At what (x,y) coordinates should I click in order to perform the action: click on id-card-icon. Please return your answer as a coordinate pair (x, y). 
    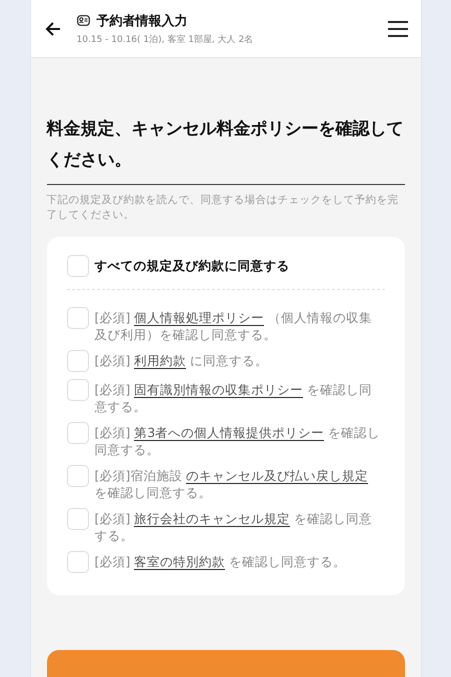
    Looking at the image, I should click on (83, 20).